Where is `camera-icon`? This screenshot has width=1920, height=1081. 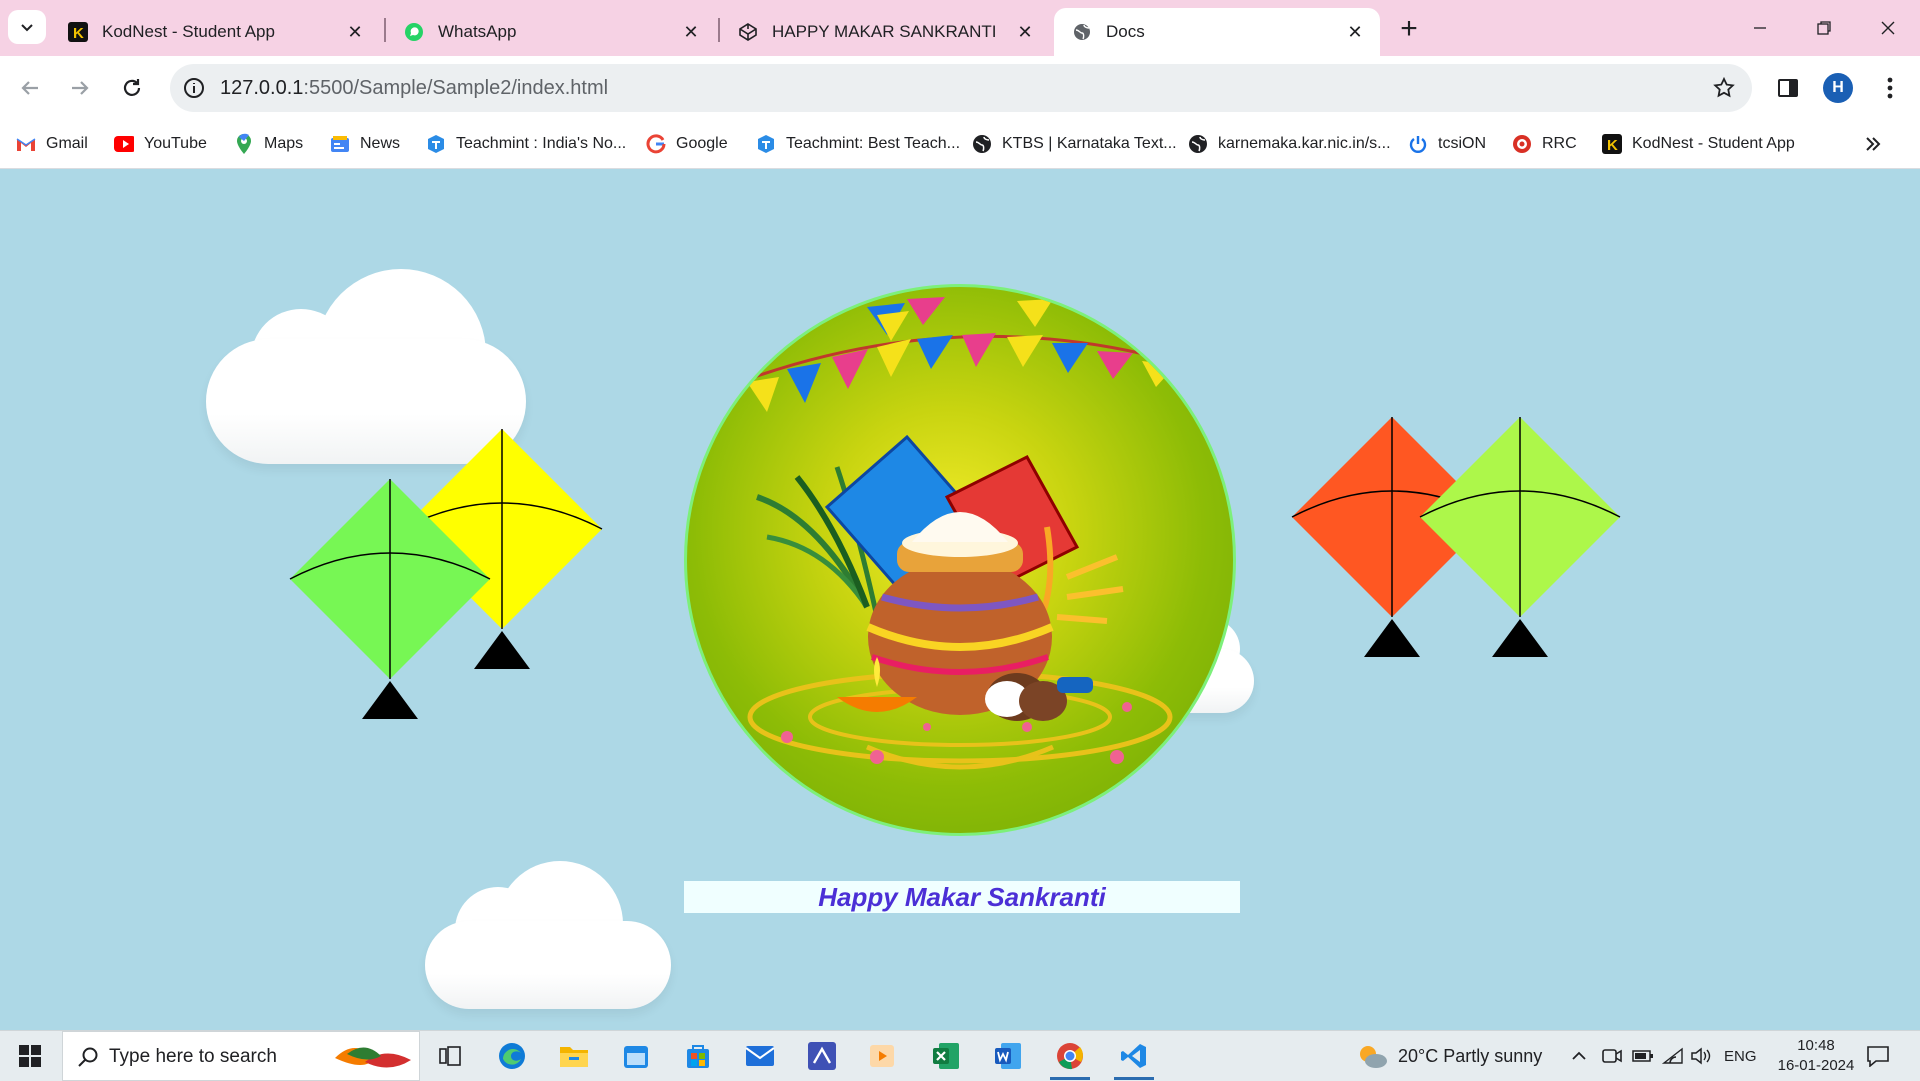 camera-icon is located at coordinates (1612, 1056).